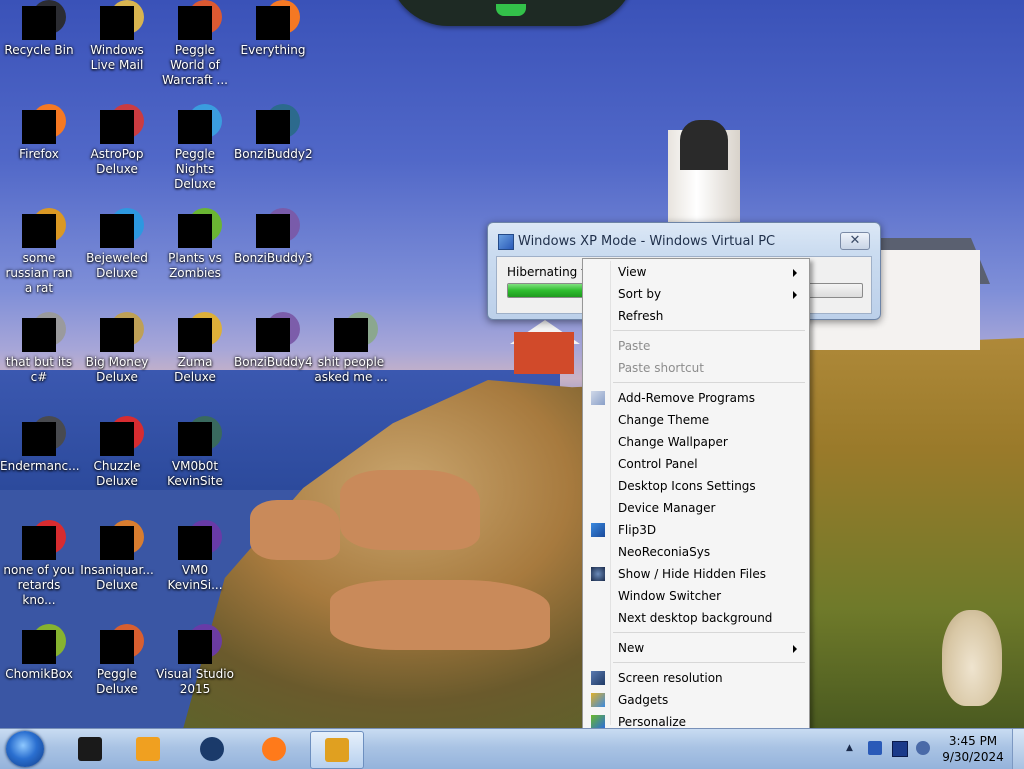  Describe the element at coordinates (273, 341) in the screenshot. I see `desktop-icon: BonziBuddy4` at that location.